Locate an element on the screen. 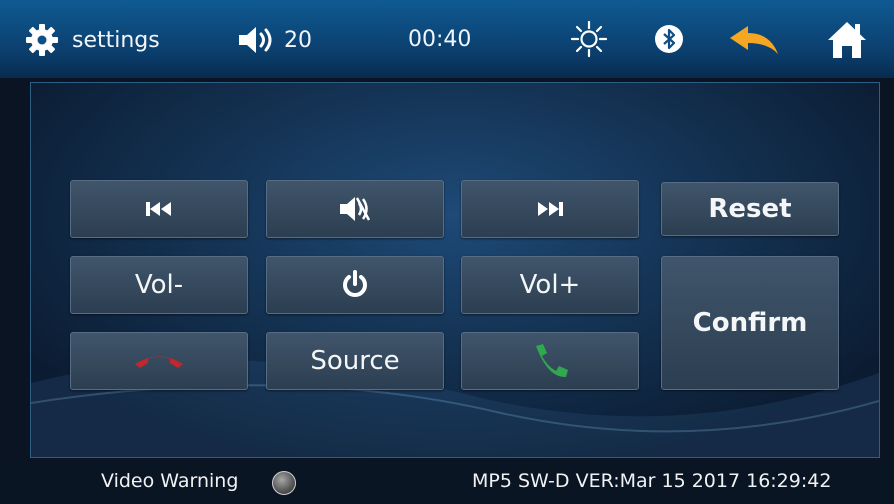 Image resolution: width=894 pixels, height=504 pixels. hang-up-button is located at coordinates (159, 361).